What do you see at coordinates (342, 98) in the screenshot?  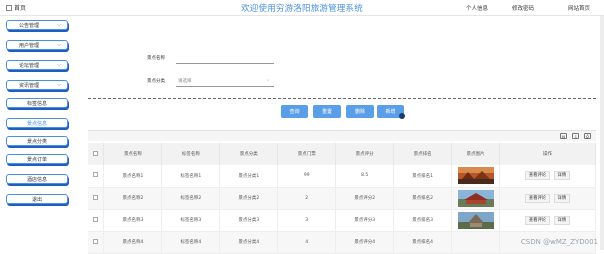 I see `divider` at bounding box center [342, 98].